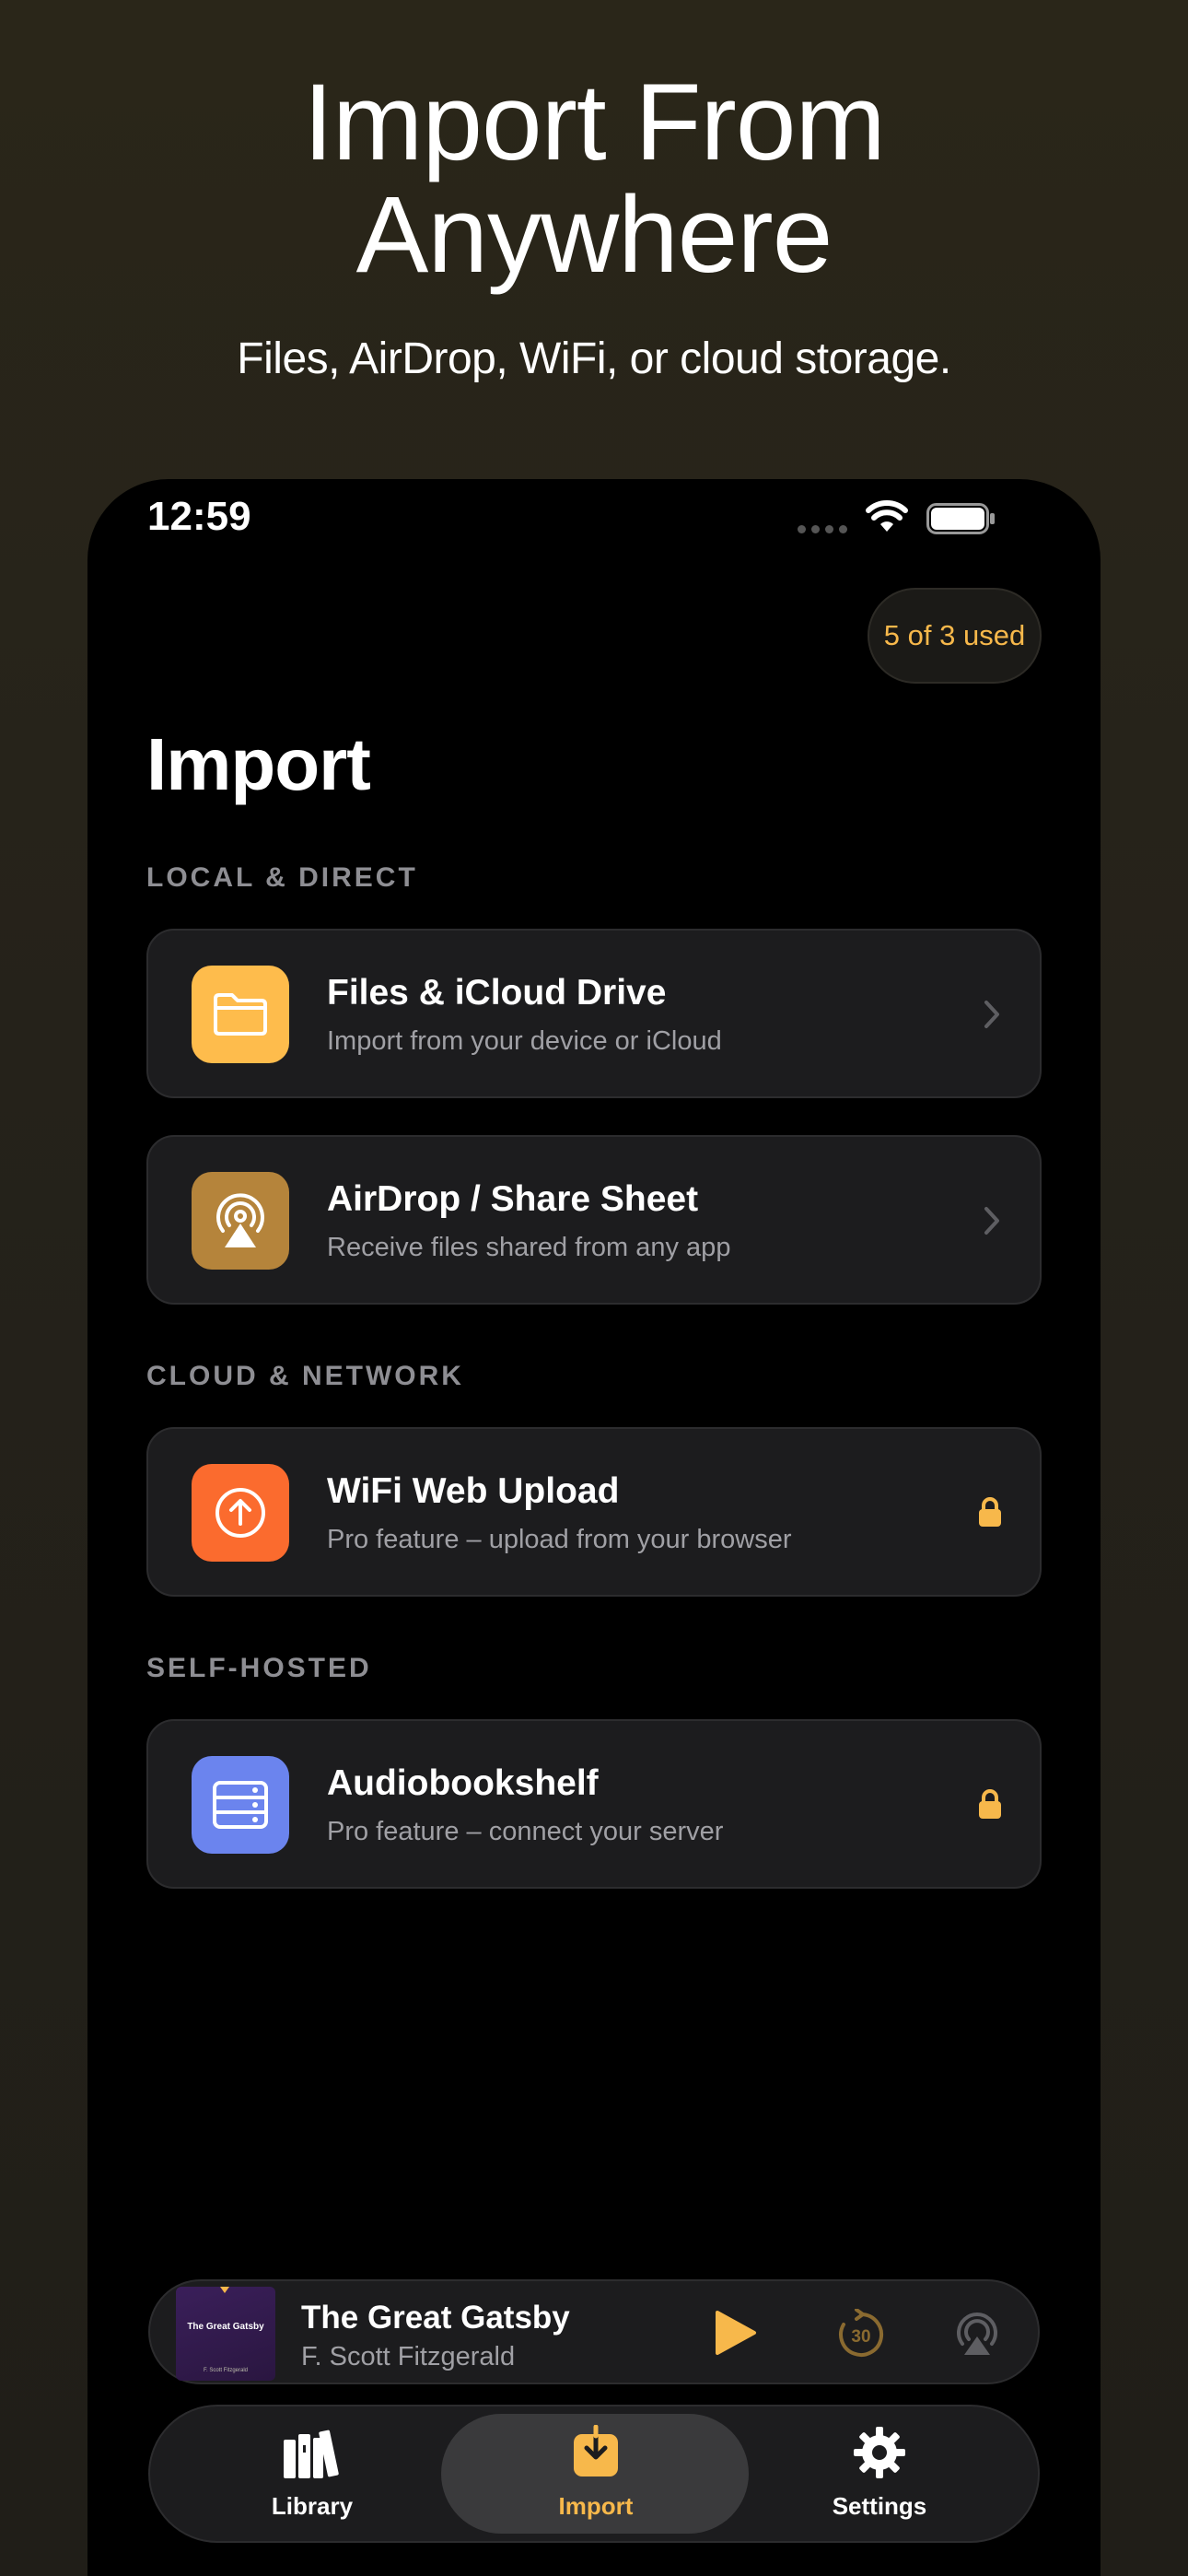 The height and width of the screenshot is (2576, 1188). I want to click on section-label-self-hosted: SELF-HOSTED, so click(259, 1668).